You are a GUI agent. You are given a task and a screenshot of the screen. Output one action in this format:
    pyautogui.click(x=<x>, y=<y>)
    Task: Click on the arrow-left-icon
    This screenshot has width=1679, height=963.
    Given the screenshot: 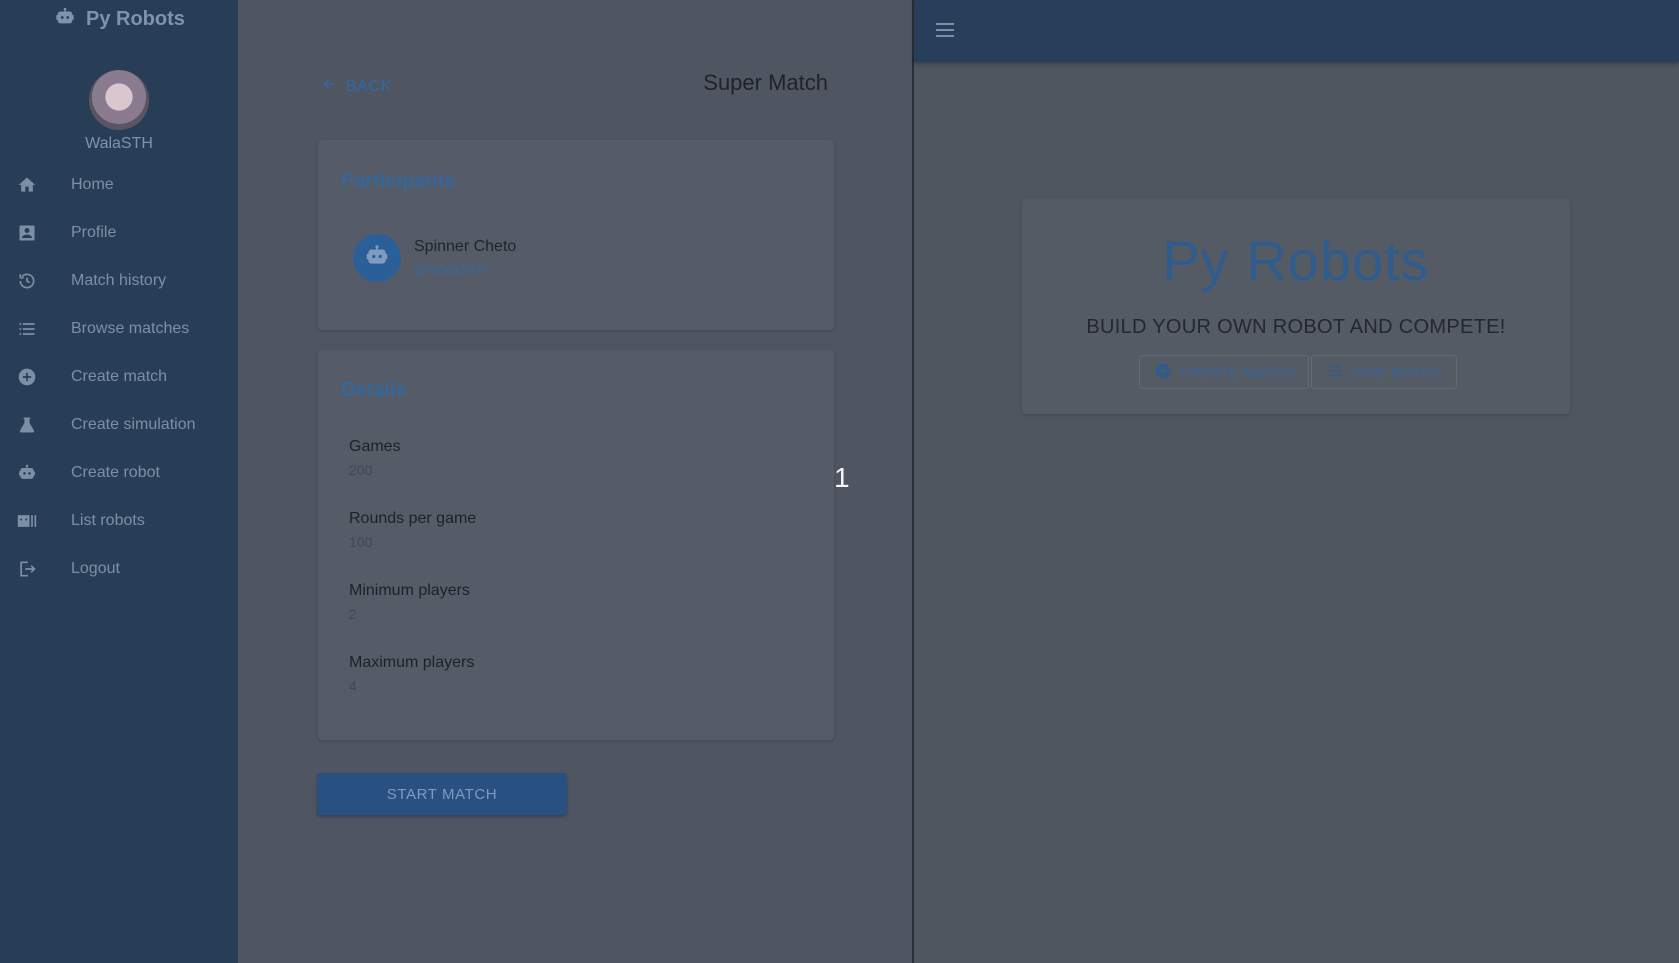 What is the action you would take?
    pyautogui.click(x=330, y=86)
    